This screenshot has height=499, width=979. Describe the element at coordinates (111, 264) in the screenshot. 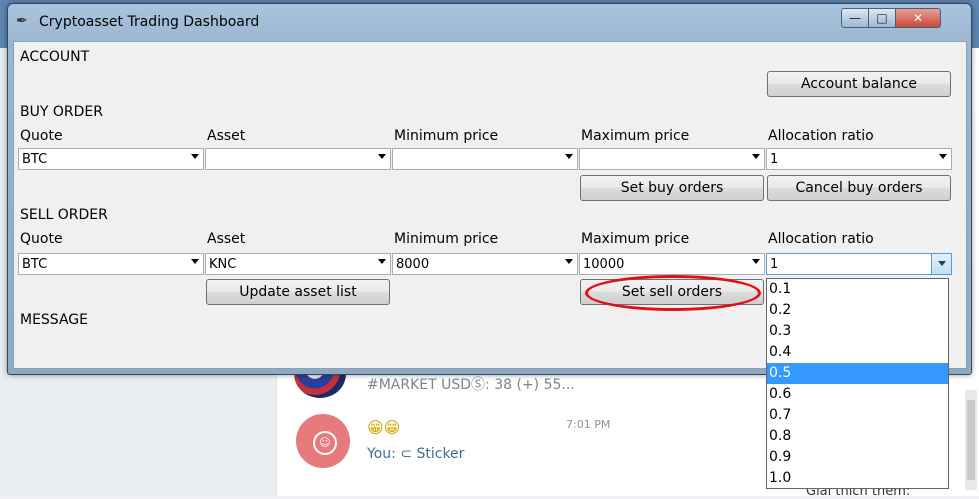

I see `sell-quote-select: BTC` at that location.